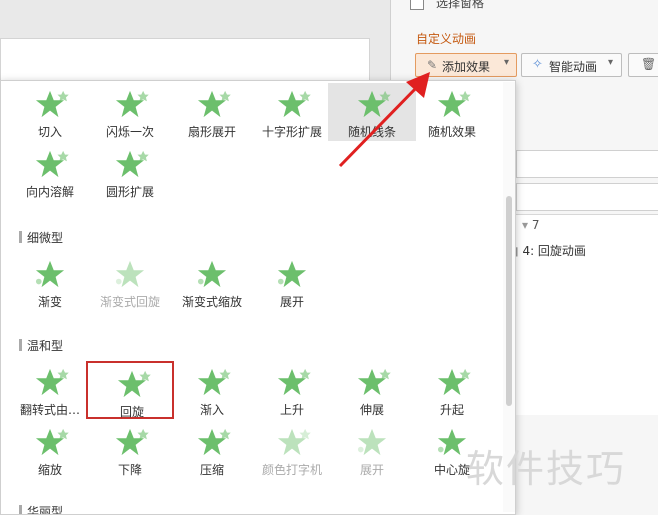 This screenshot has height=515, width=658. What do you see at coordinates (587, 164) in the screenshot?
I see `start-field` at bounding box center [587, 164].